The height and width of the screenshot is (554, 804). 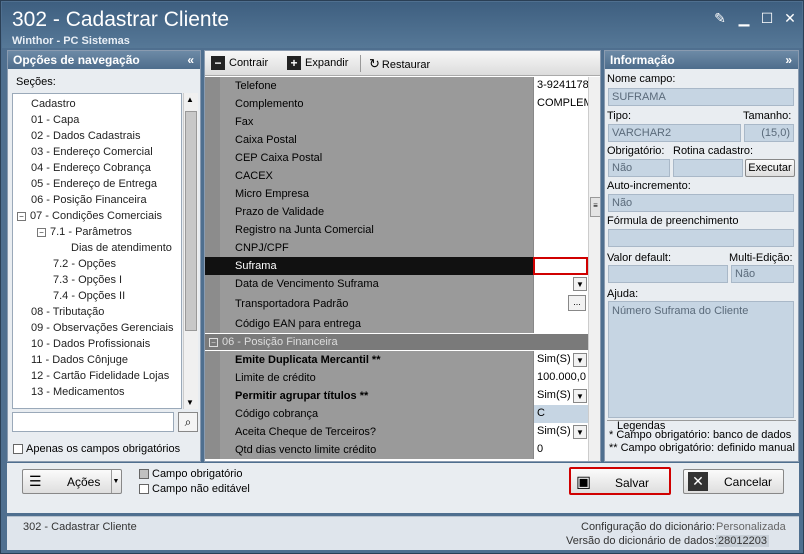 I want to click on tree-item: 05 - Endereço de Entrega, so click(x=94, y=184).